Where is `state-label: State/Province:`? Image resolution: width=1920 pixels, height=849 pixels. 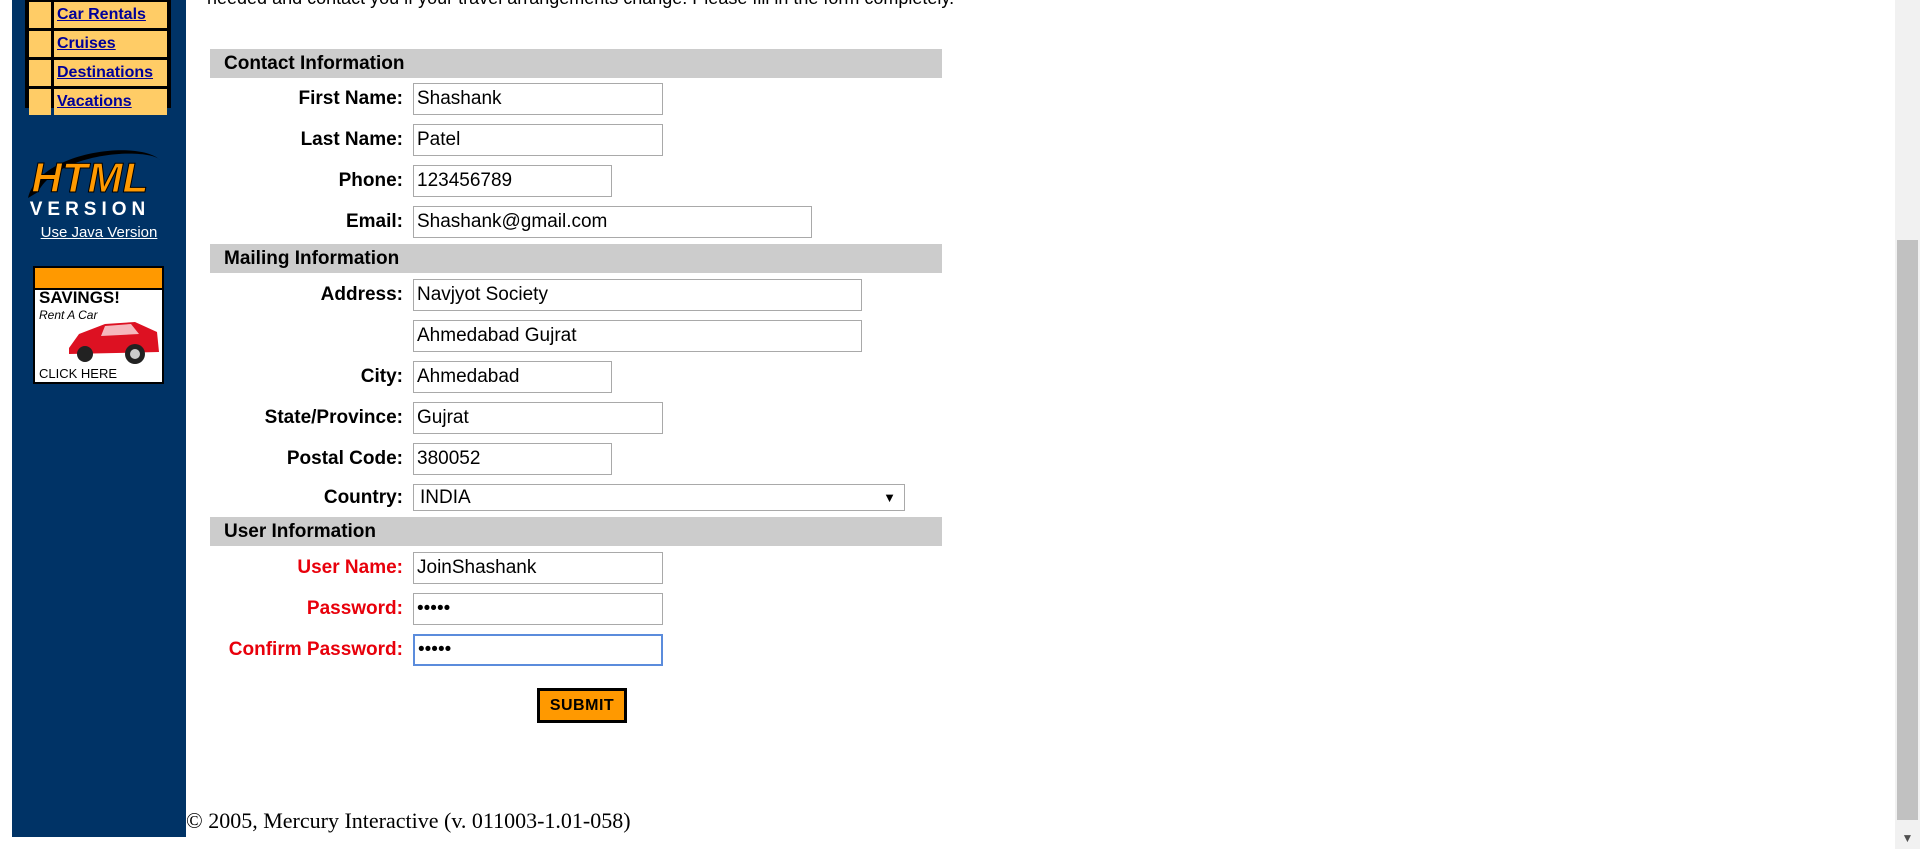
state-label: State/Province: is located at coordinates (333, 417).